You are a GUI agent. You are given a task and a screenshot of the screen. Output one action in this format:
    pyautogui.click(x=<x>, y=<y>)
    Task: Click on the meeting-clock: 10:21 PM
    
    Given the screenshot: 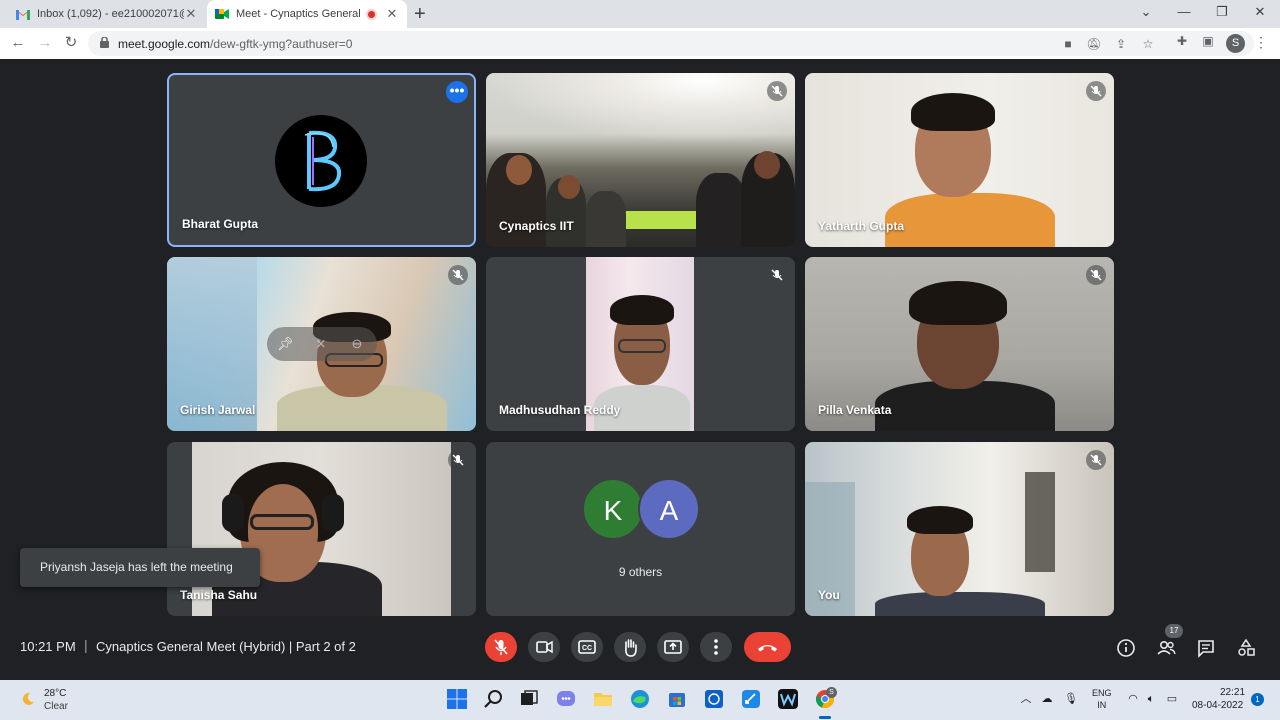 What is the action you would take?
    pyautogui.click(x=48, y=646)
    